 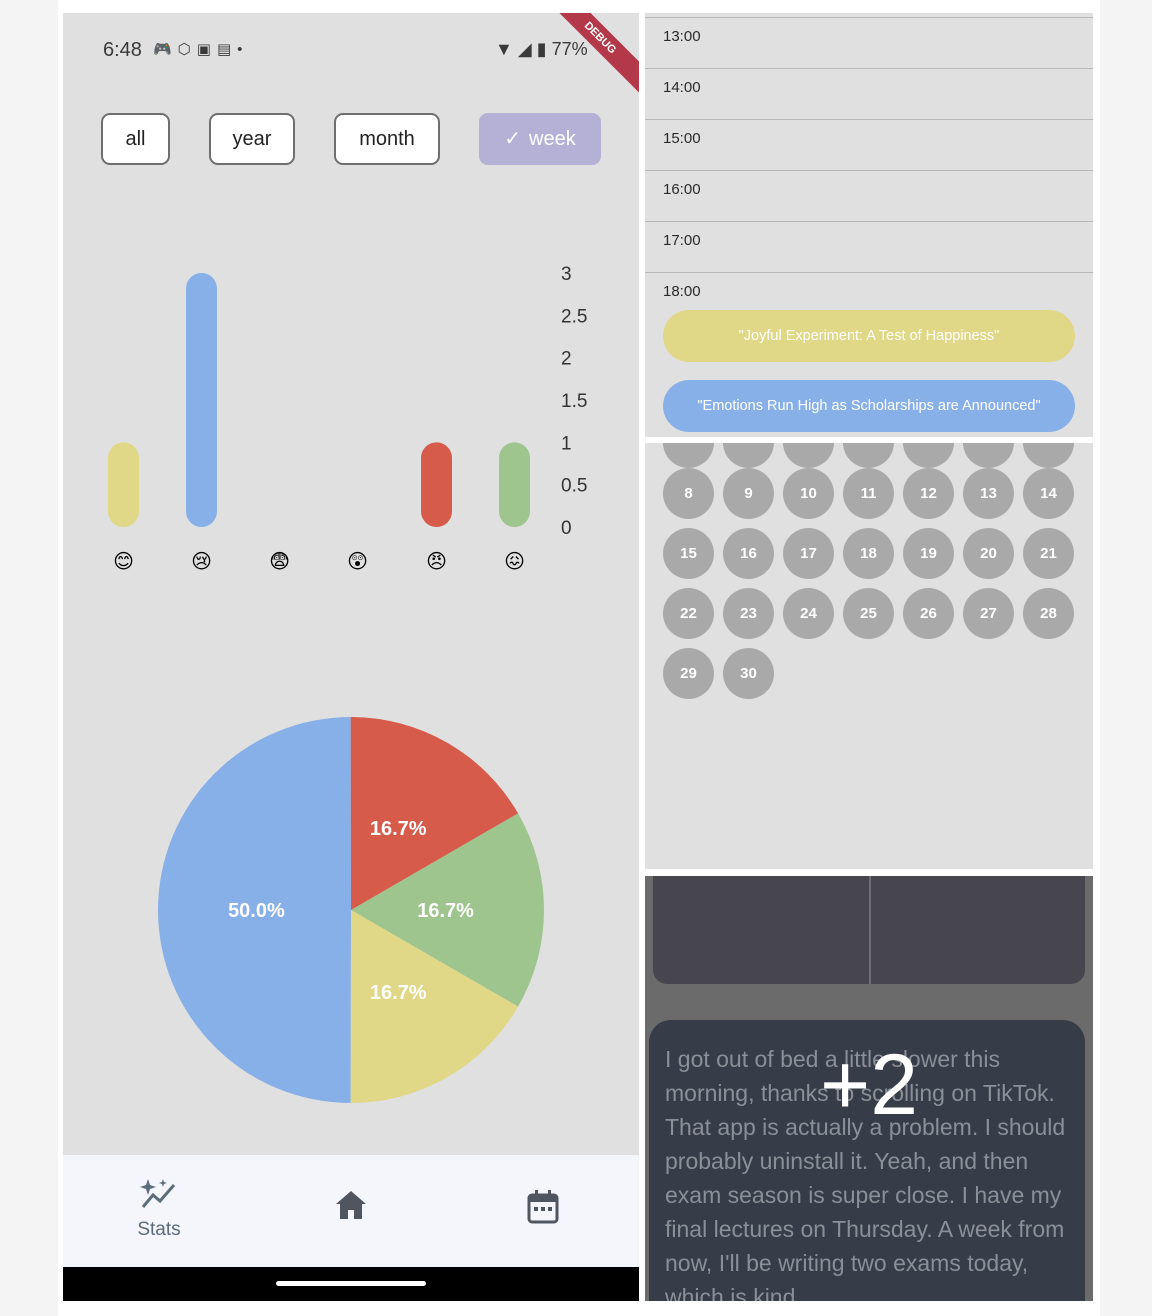 What do you see at coordinates (159, 1229) in the screenshot?
I see `nav-stats-label: Stats` at bounding box center [159, 1229].